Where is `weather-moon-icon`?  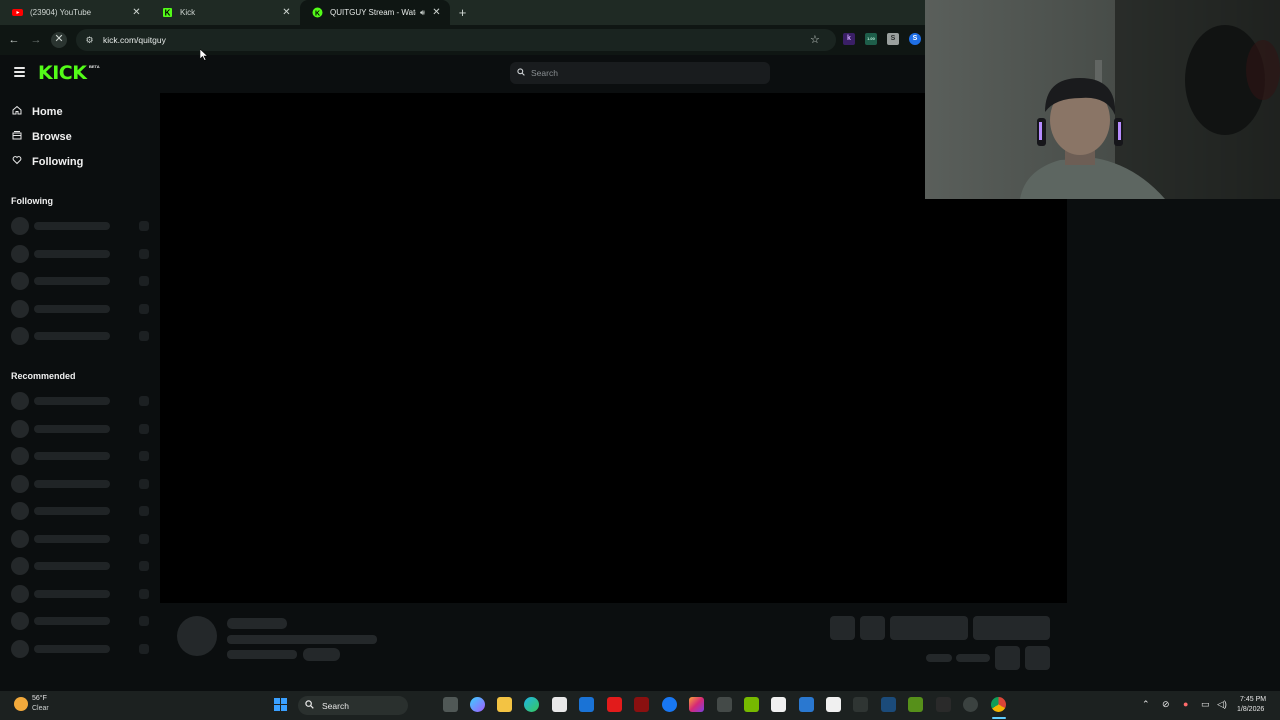 weather-moon-icon is located at coordinates (21, 704).